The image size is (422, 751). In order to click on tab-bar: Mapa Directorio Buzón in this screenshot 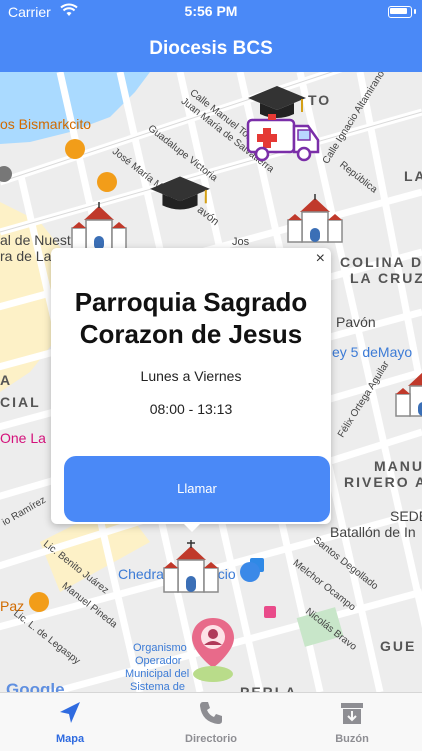, I will do `click(211, 721)`.